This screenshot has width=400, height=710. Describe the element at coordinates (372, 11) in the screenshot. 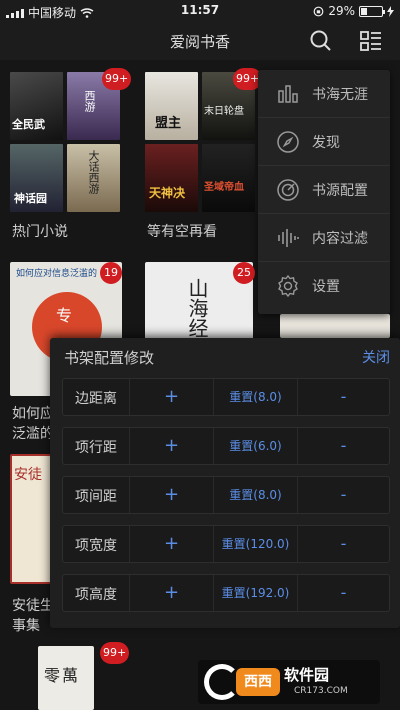

I see `battery-icon` at that location.